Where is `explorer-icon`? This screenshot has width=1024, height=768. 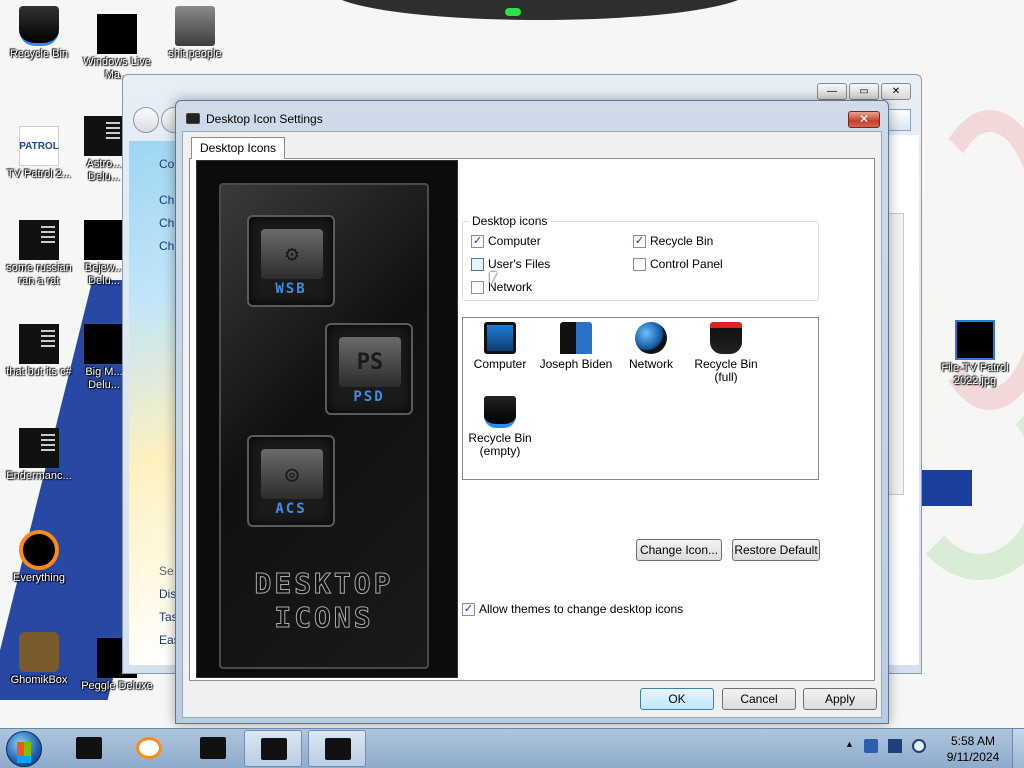 explorer-icon is located at coordinates (213, 748).